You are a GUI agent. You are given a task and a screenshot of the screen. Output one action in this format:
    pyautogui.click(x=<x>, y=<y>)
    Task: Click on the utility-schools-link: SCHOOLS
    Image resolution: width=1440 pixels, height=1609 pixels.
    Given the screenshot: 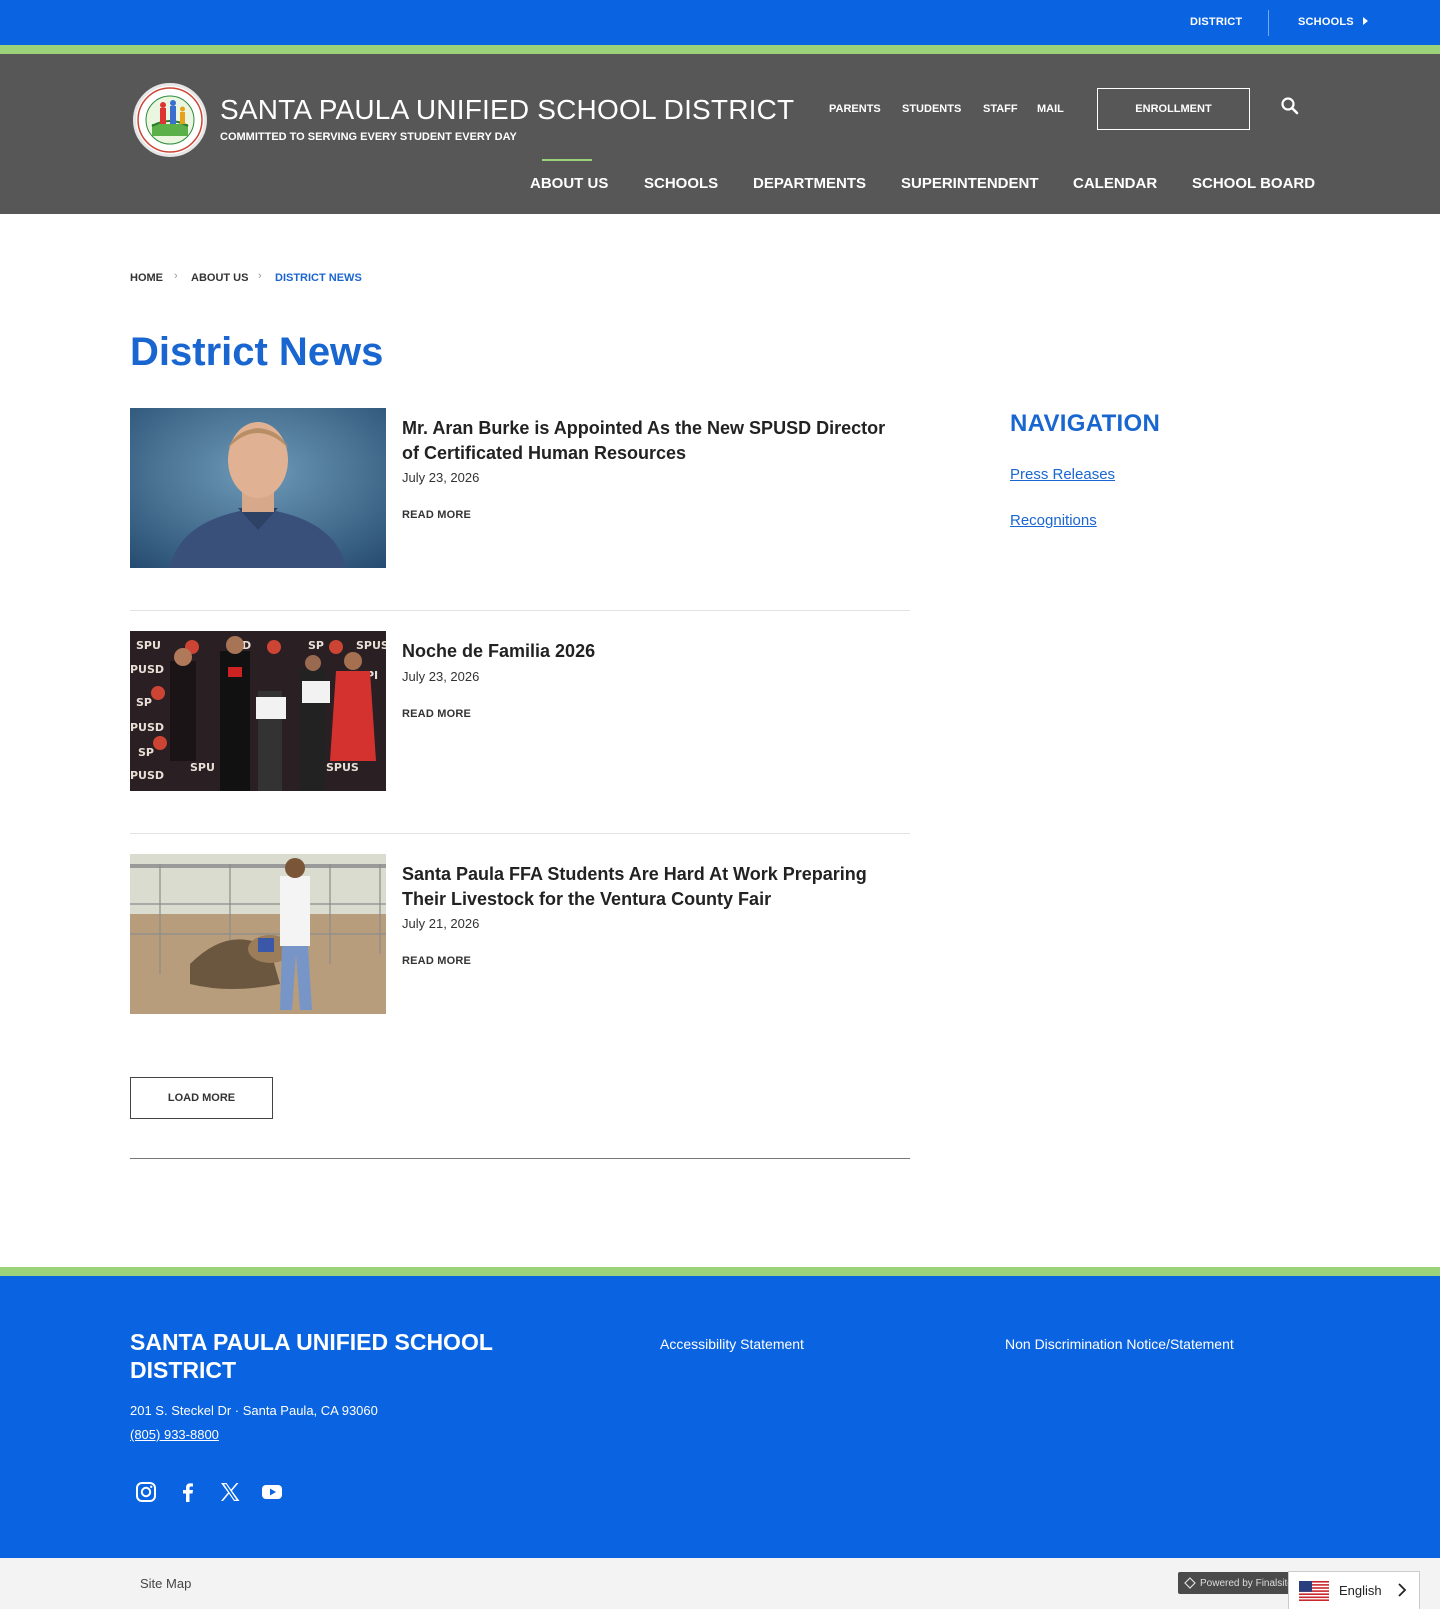 What is the action you would take?
    pyautogui.click(x=1333, y=22)
    